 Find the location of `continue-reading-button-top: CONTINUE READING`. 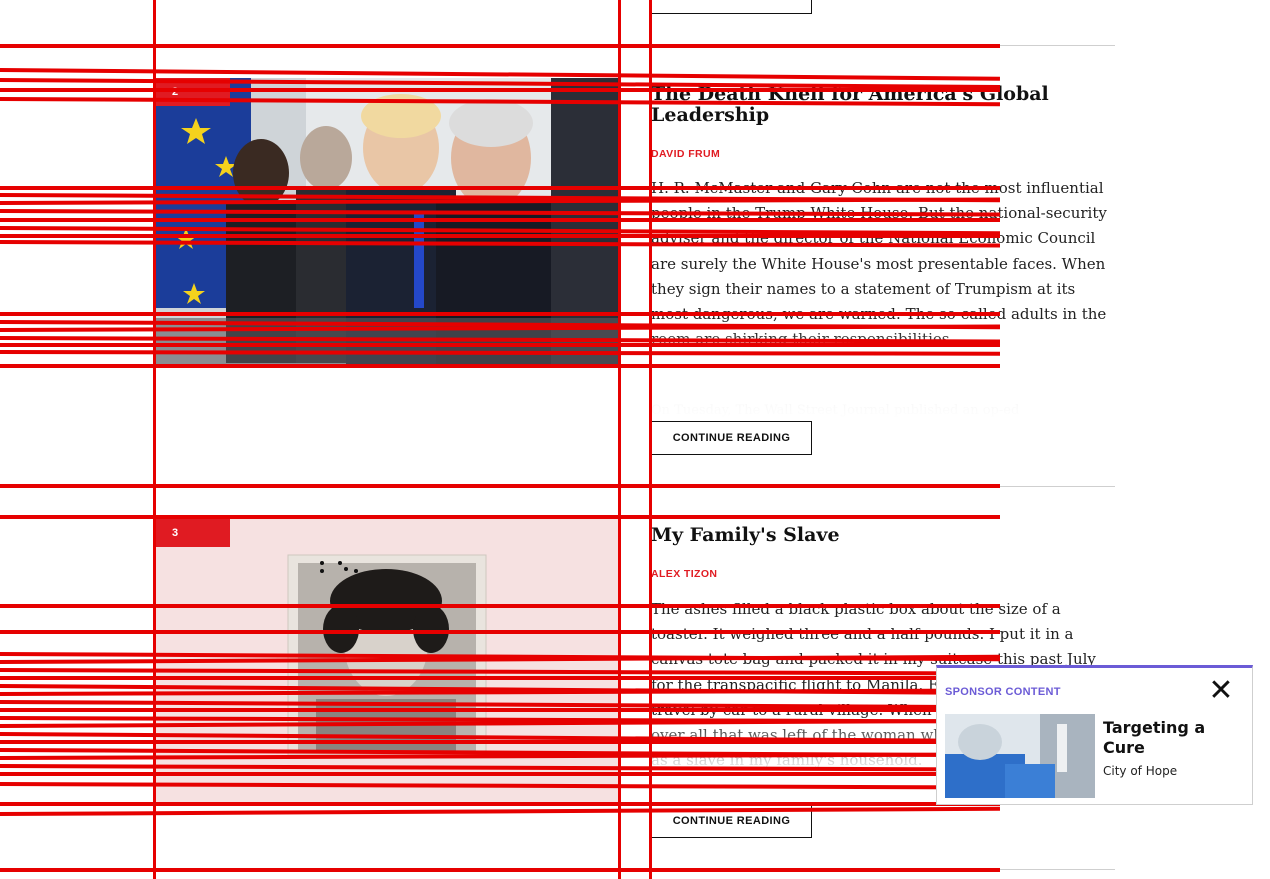

continue-reading-button-top: CONTINUE READING is located at coordinates (731, 7).